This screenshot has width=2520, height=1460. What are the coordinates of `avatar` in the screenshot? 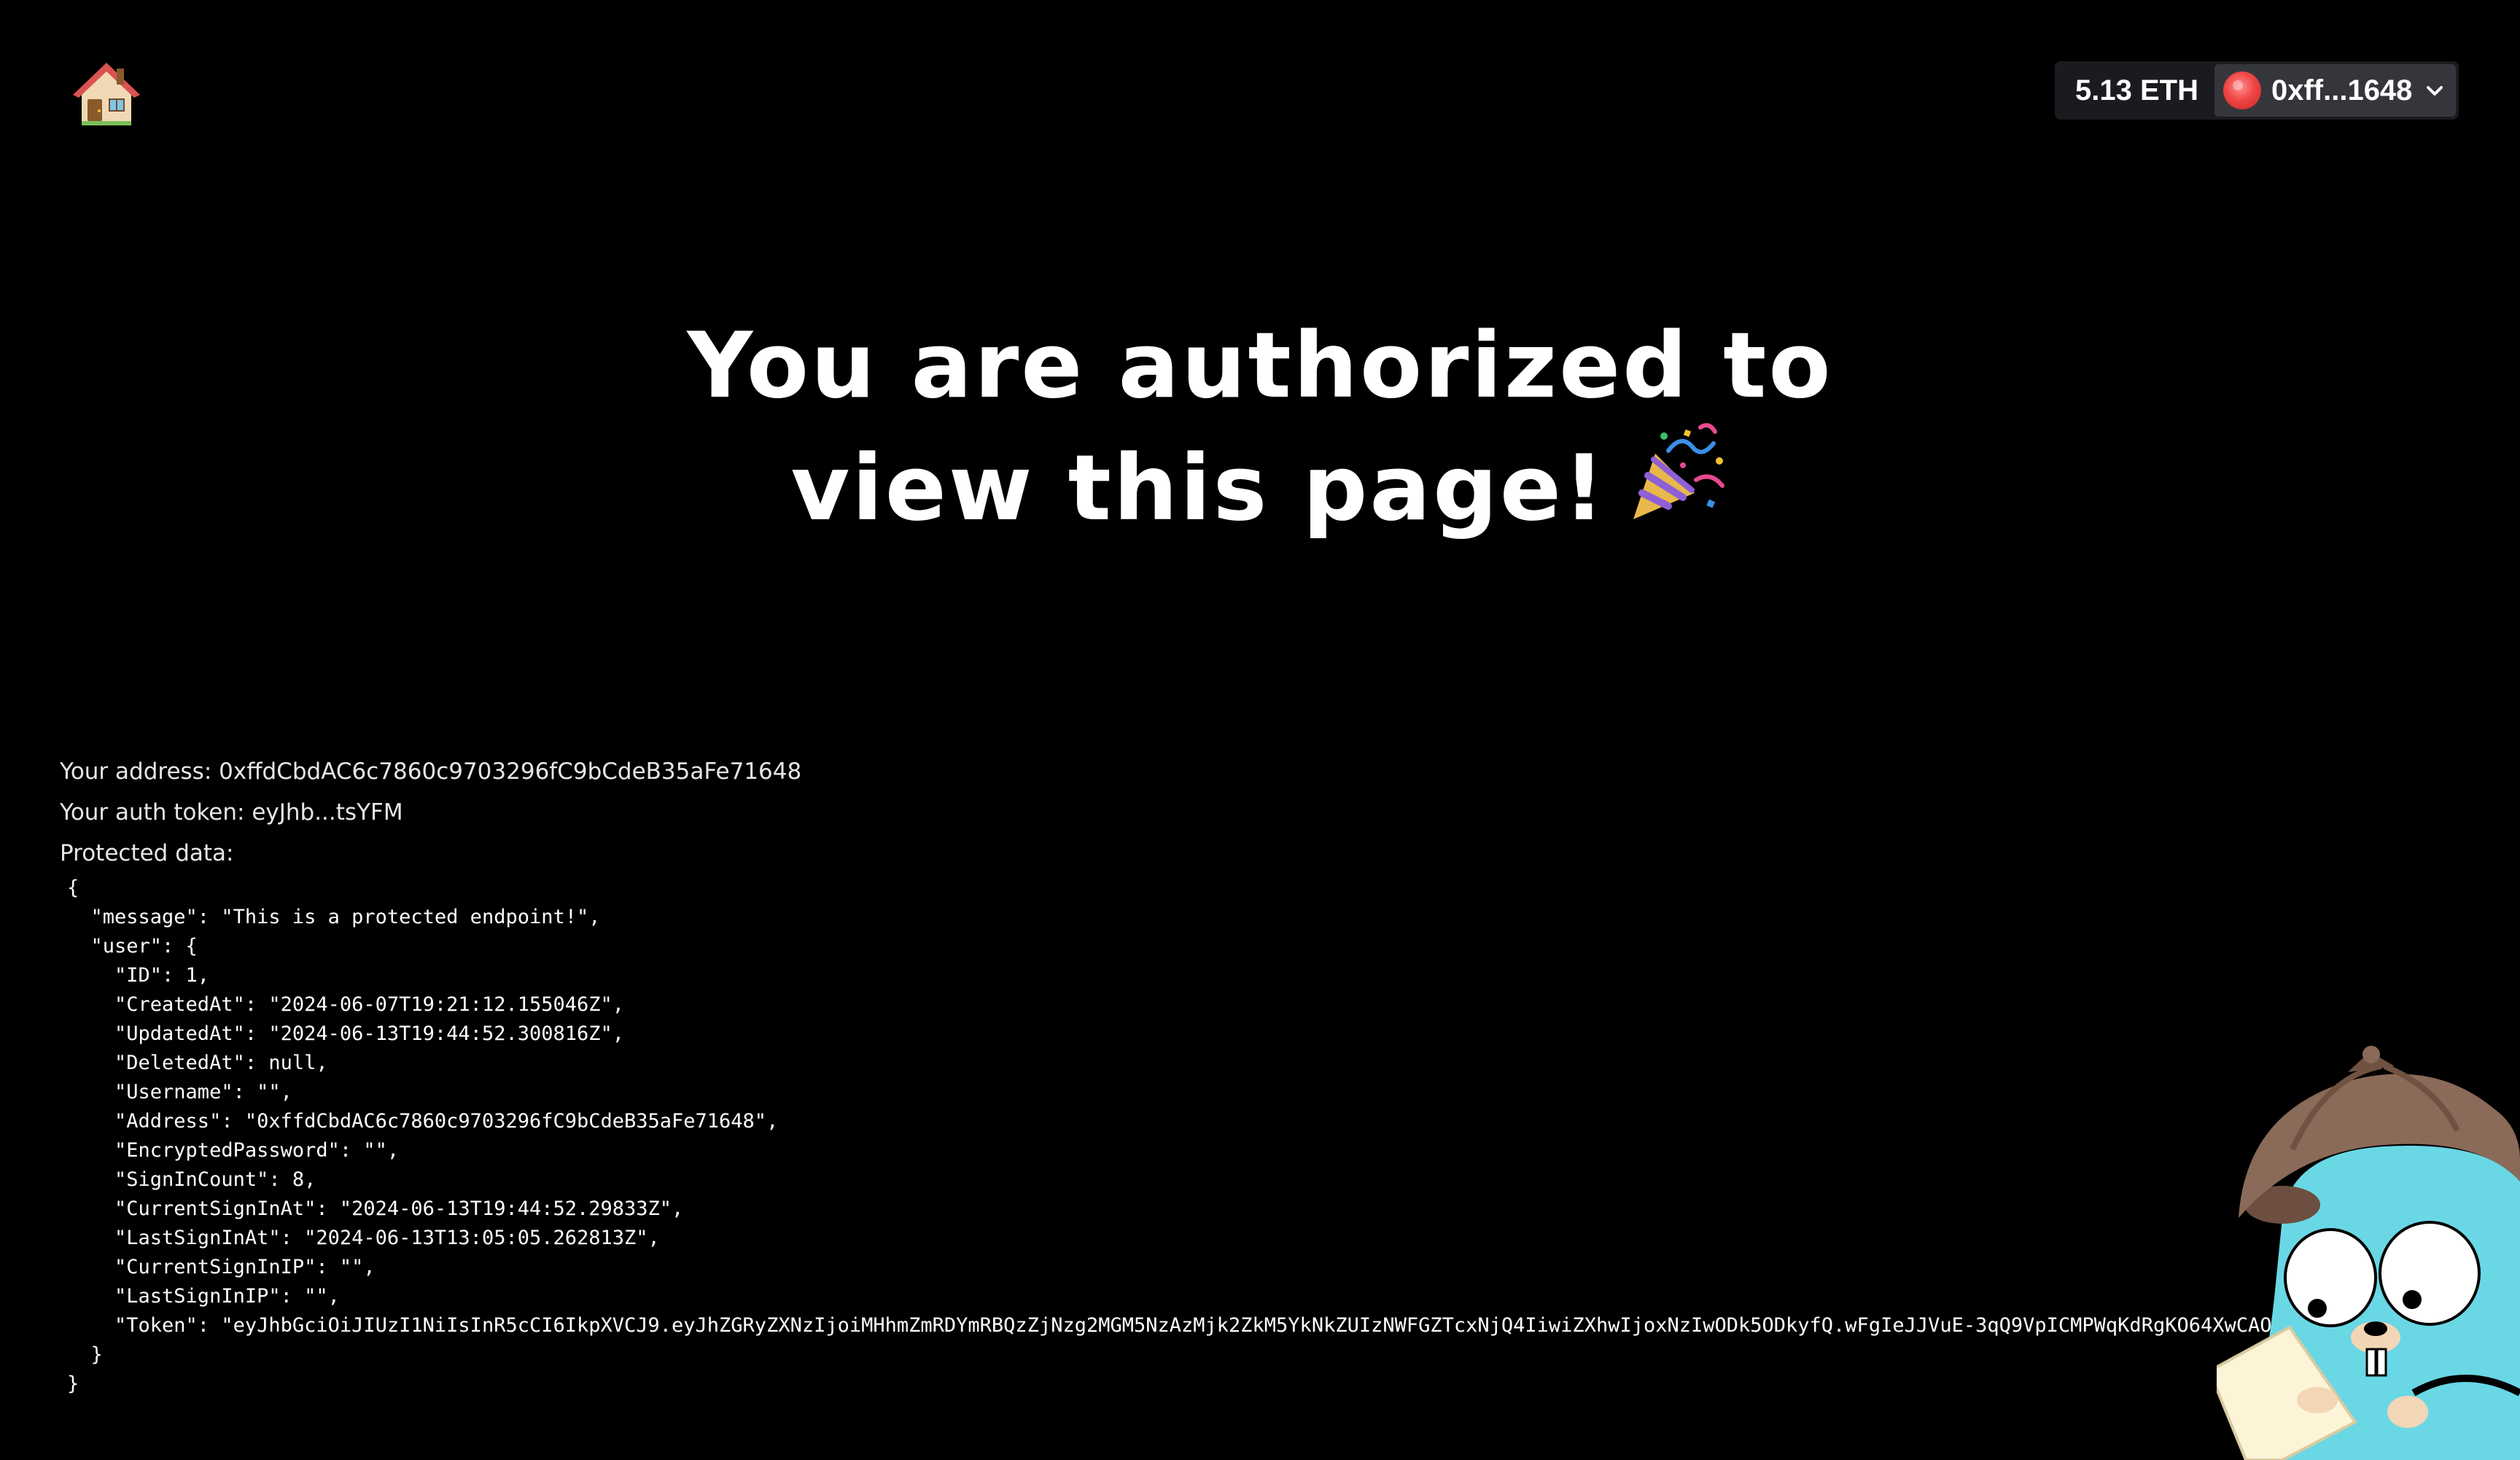 It's located at (2241, 90).